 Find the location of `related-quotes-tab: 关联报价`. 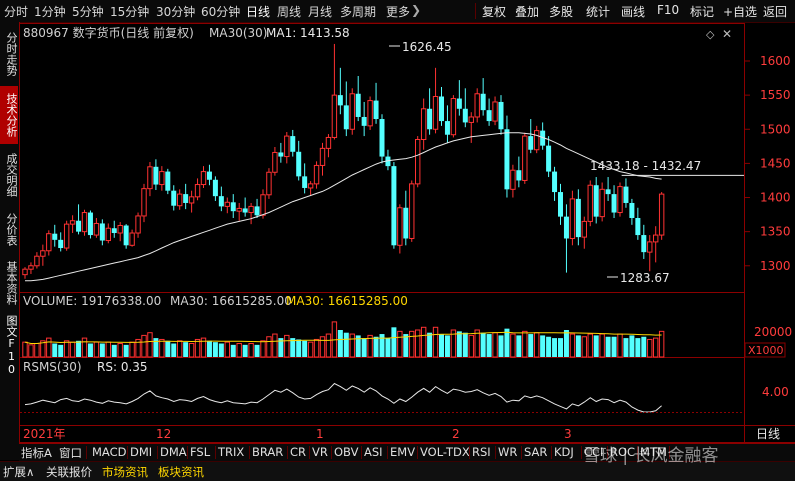

related-quotes-tab: 关联报价 is located at coordinates (69, 472).